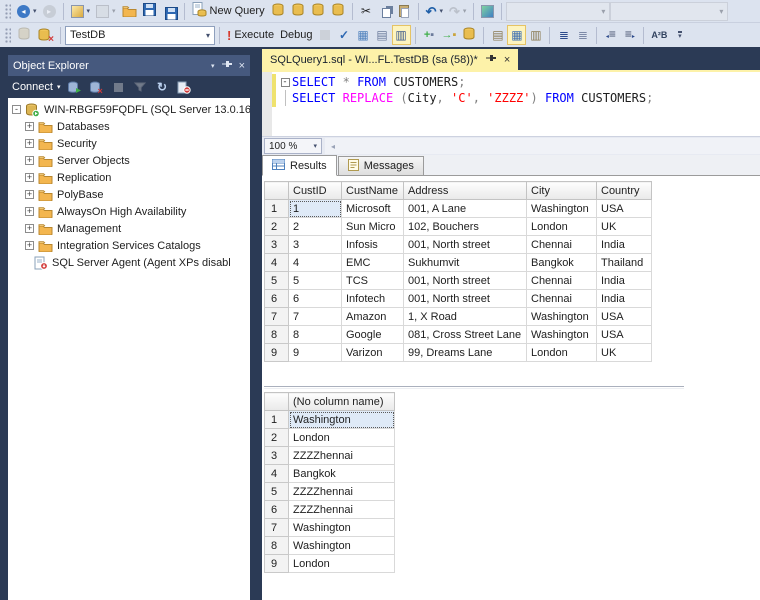 The image size is (760, 600). What do you see at coordinates (341, 473) in the screenshot?
I see `grid-cell: Bangkok` at bounding box center [341, 473].